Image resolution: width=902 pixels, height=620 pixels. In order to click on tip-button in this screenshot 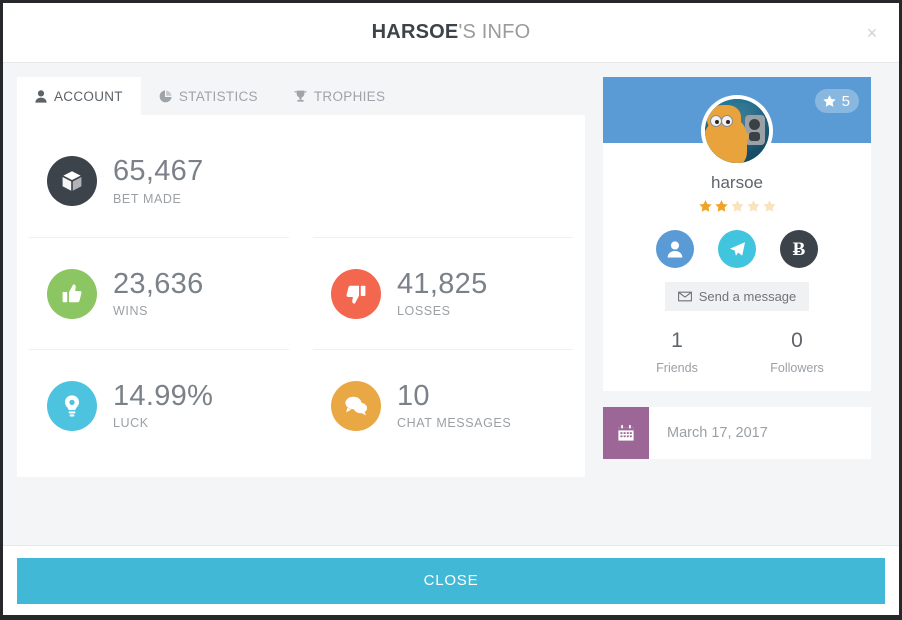, I will do `click(737, 249)`.